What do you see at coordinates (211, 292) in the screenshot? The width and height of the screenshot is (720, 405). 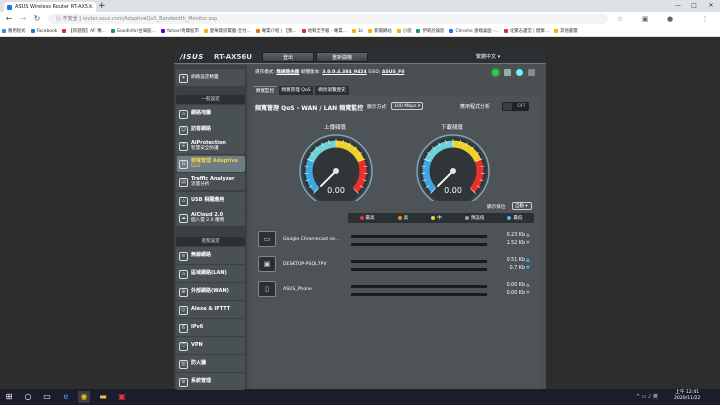 I see `sidebar-item-advanced-2: ⊕ 外部網路(WAN)` at bounding box center [211, 292].